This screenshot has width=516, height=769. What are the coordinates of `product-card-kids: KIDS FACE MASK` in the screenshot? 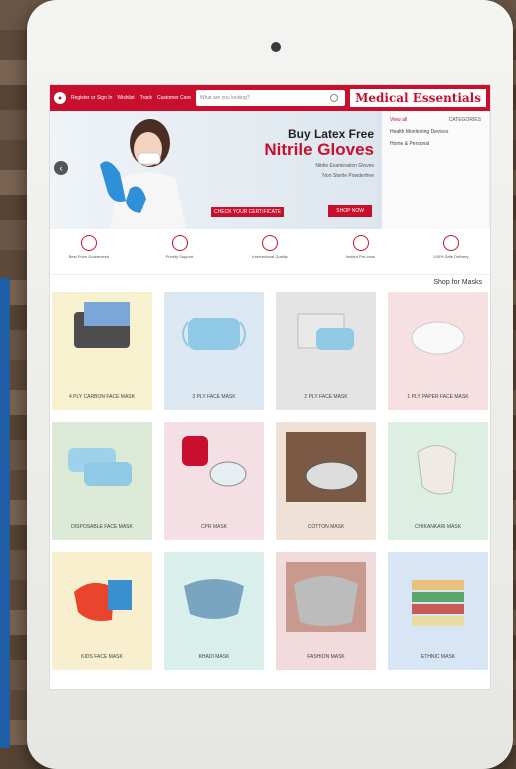 It's located at (102, 611).